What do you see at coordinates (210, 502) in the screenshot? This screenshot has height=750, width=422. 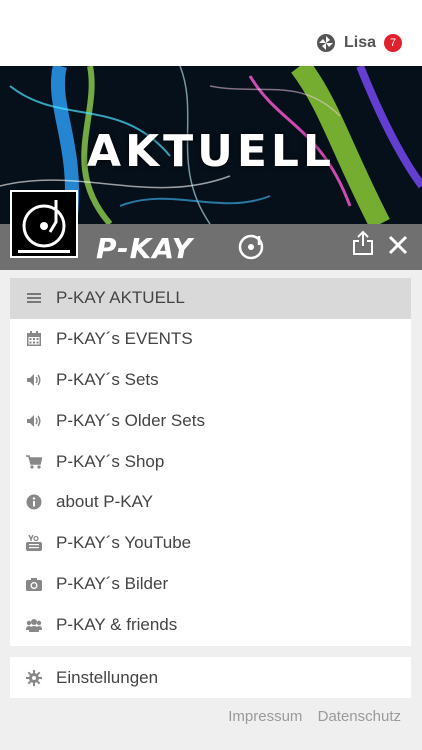 I see `menu-item-about: about P-KAY` at bounding box center [210, 502].